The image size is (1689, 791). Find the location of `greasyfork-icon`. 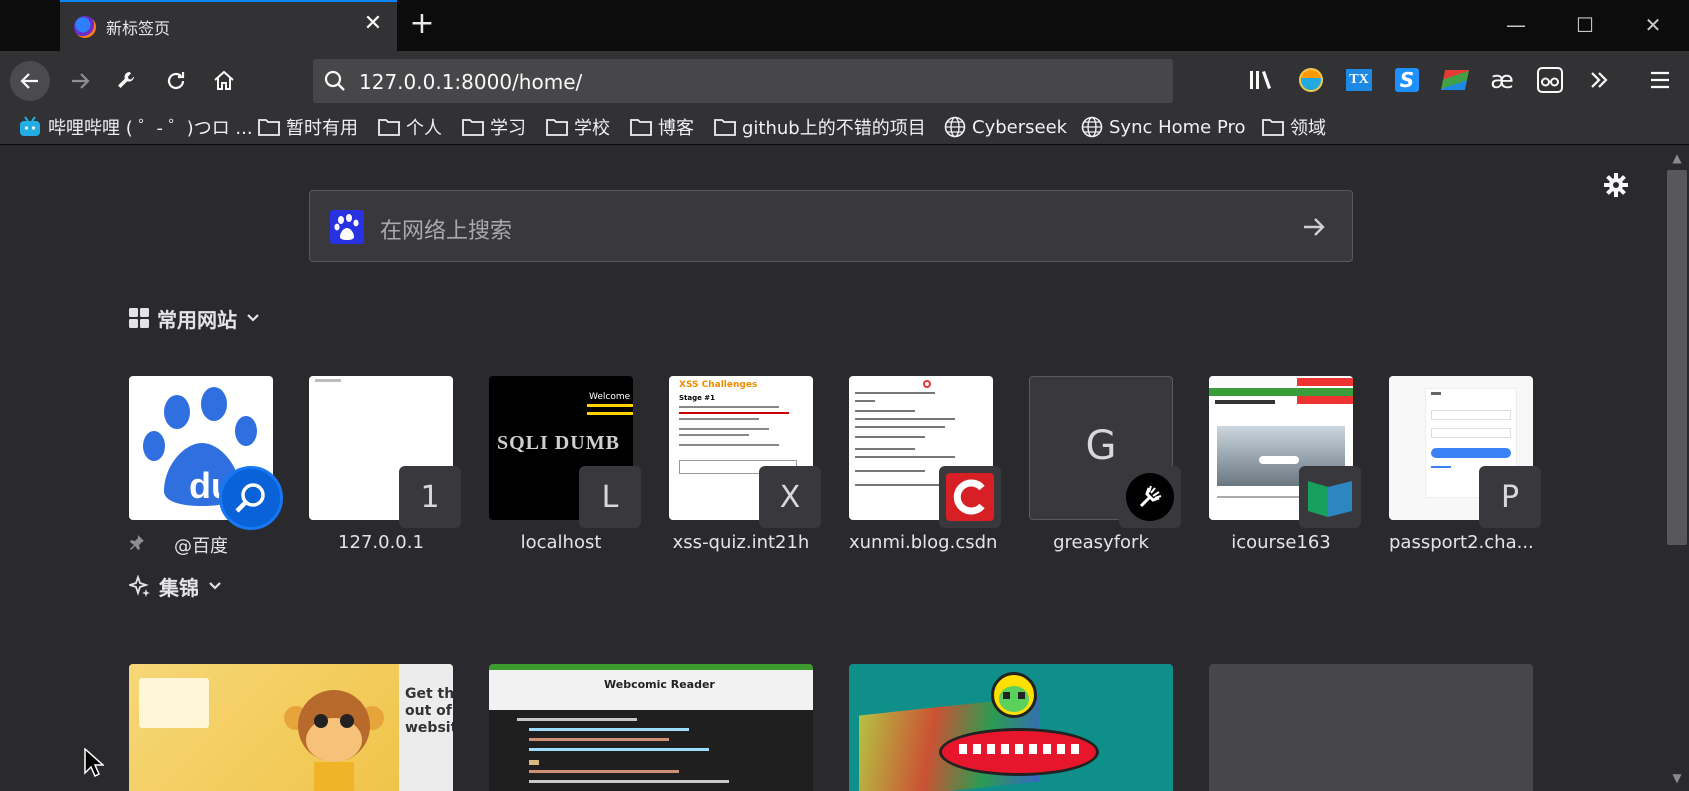

greasyfork-icon is located at coordinates (1150, 497).